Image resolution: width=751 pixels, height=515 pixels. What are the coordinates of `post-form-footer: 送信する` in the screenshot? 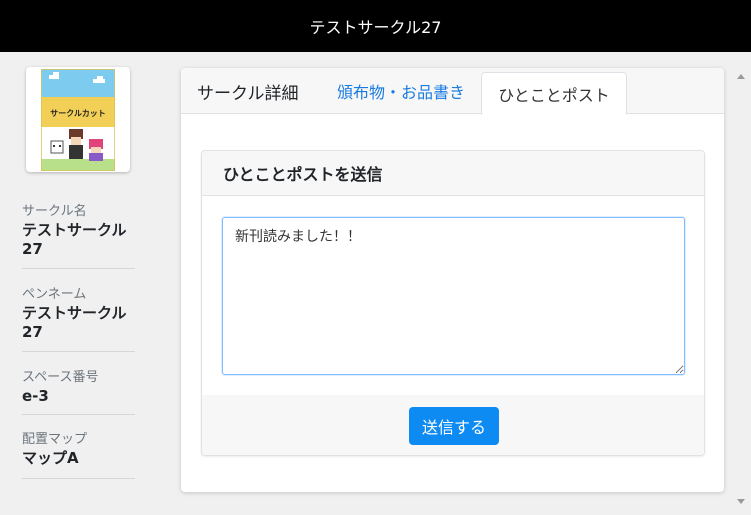 It's located at (453, 425).